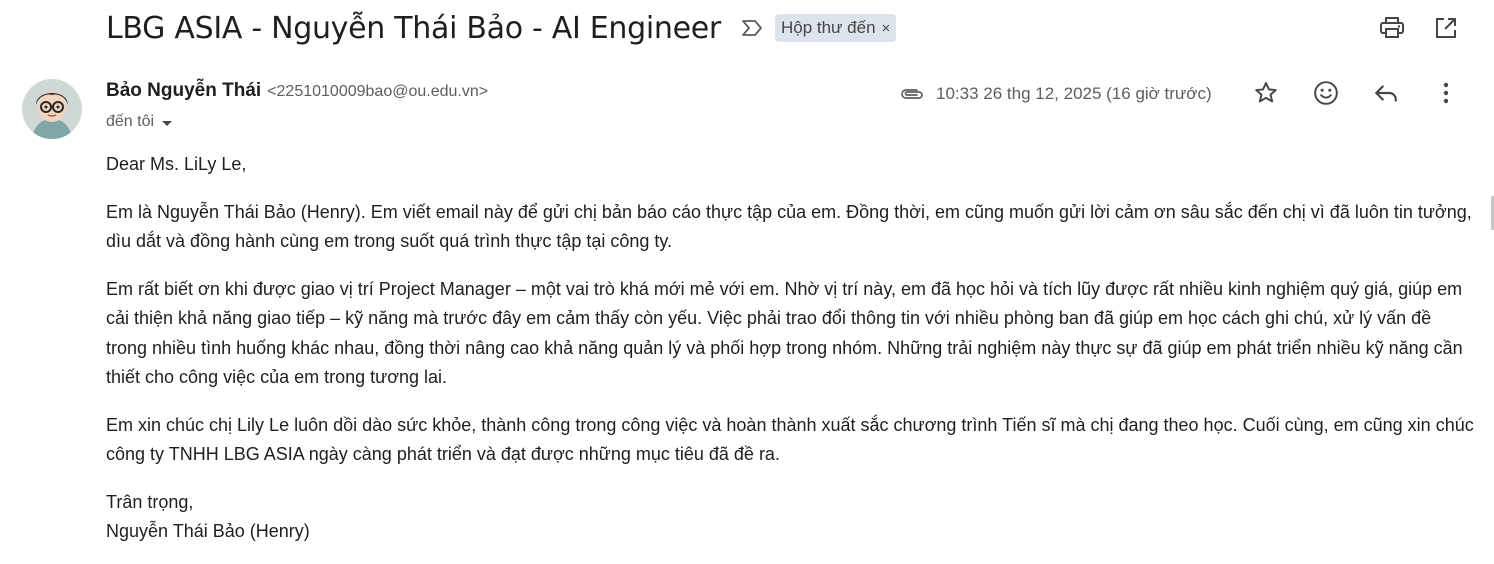 Image resolution: width=1494 pixels, height=564 pixels. What do you see at coordinates (1386, 93) in the screenshot?
I see `reply-icon` at bounding box center [1386, 93].